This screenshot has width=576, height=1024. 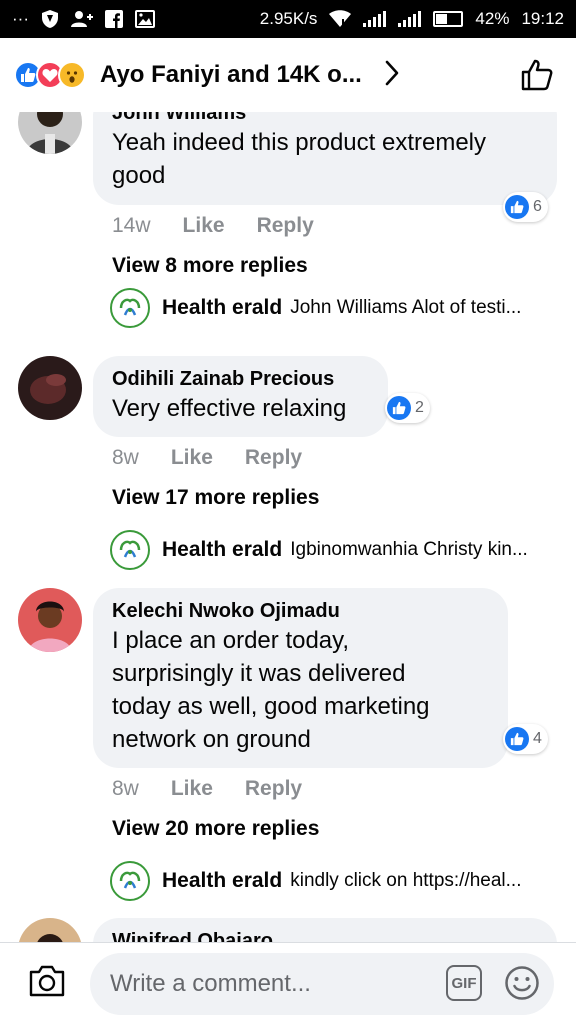 I want to click on comment-author: Odihili Zainab Precious, so click(x=240, y=379).